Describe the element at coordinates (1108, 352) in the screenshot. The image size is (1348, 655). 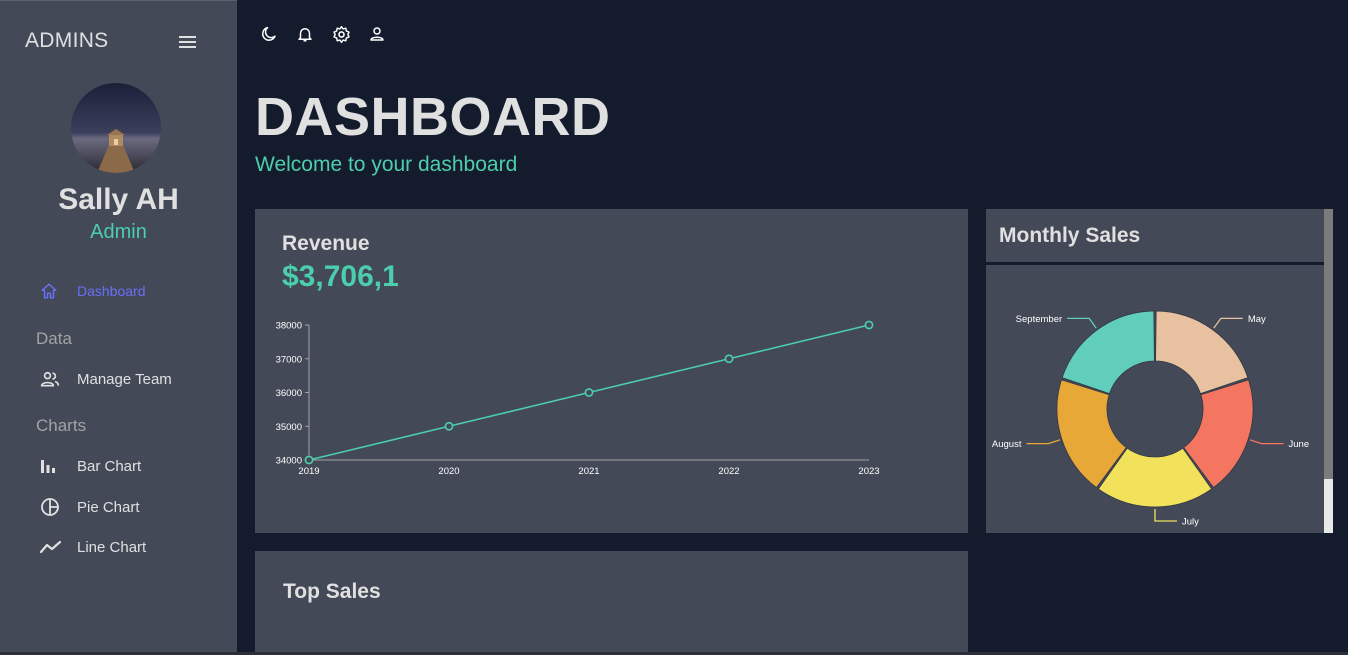
I see `pie-slice-september` at that location.